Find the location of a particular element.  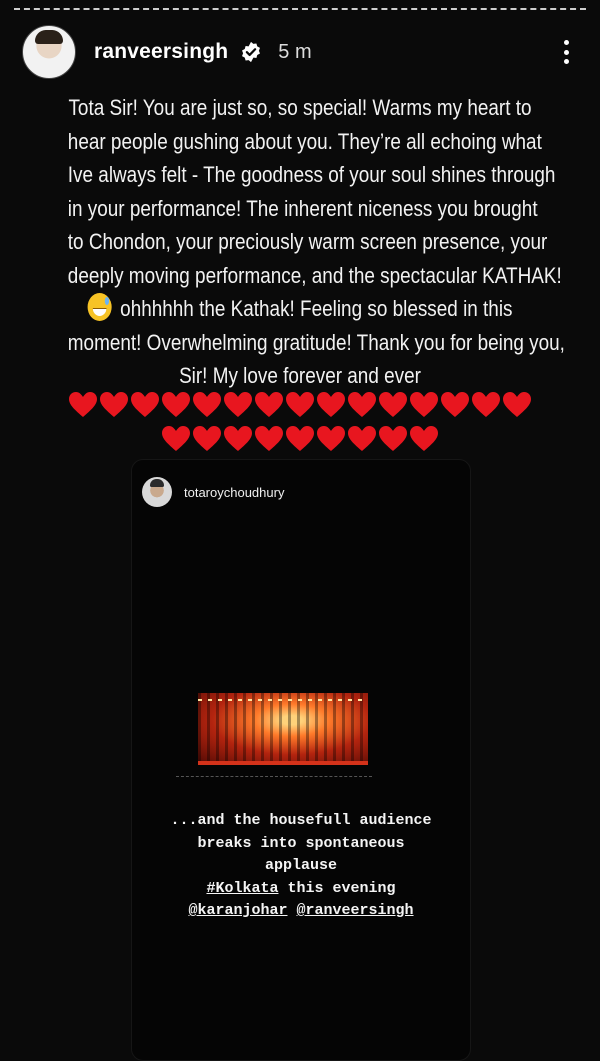

story-header: ranveersingh 5 m is located at coordinates (300, 52).